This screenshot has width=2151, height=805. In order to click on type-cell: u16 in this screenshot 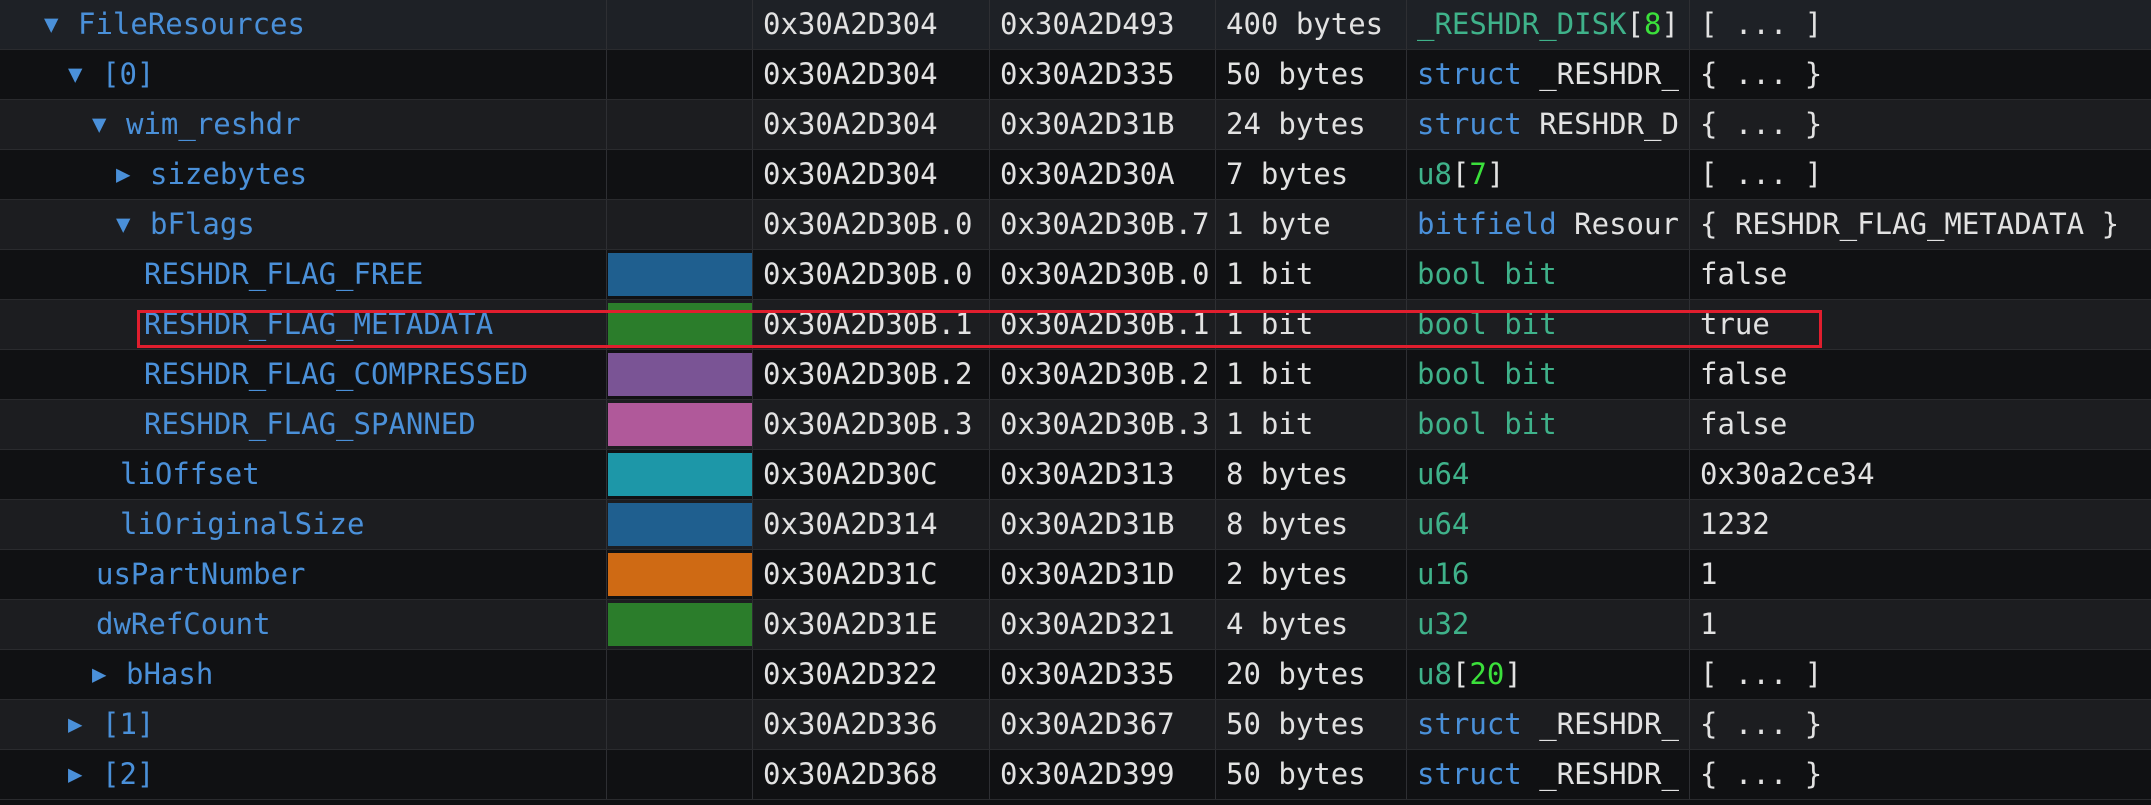, I will do `click(1548, 574)`.